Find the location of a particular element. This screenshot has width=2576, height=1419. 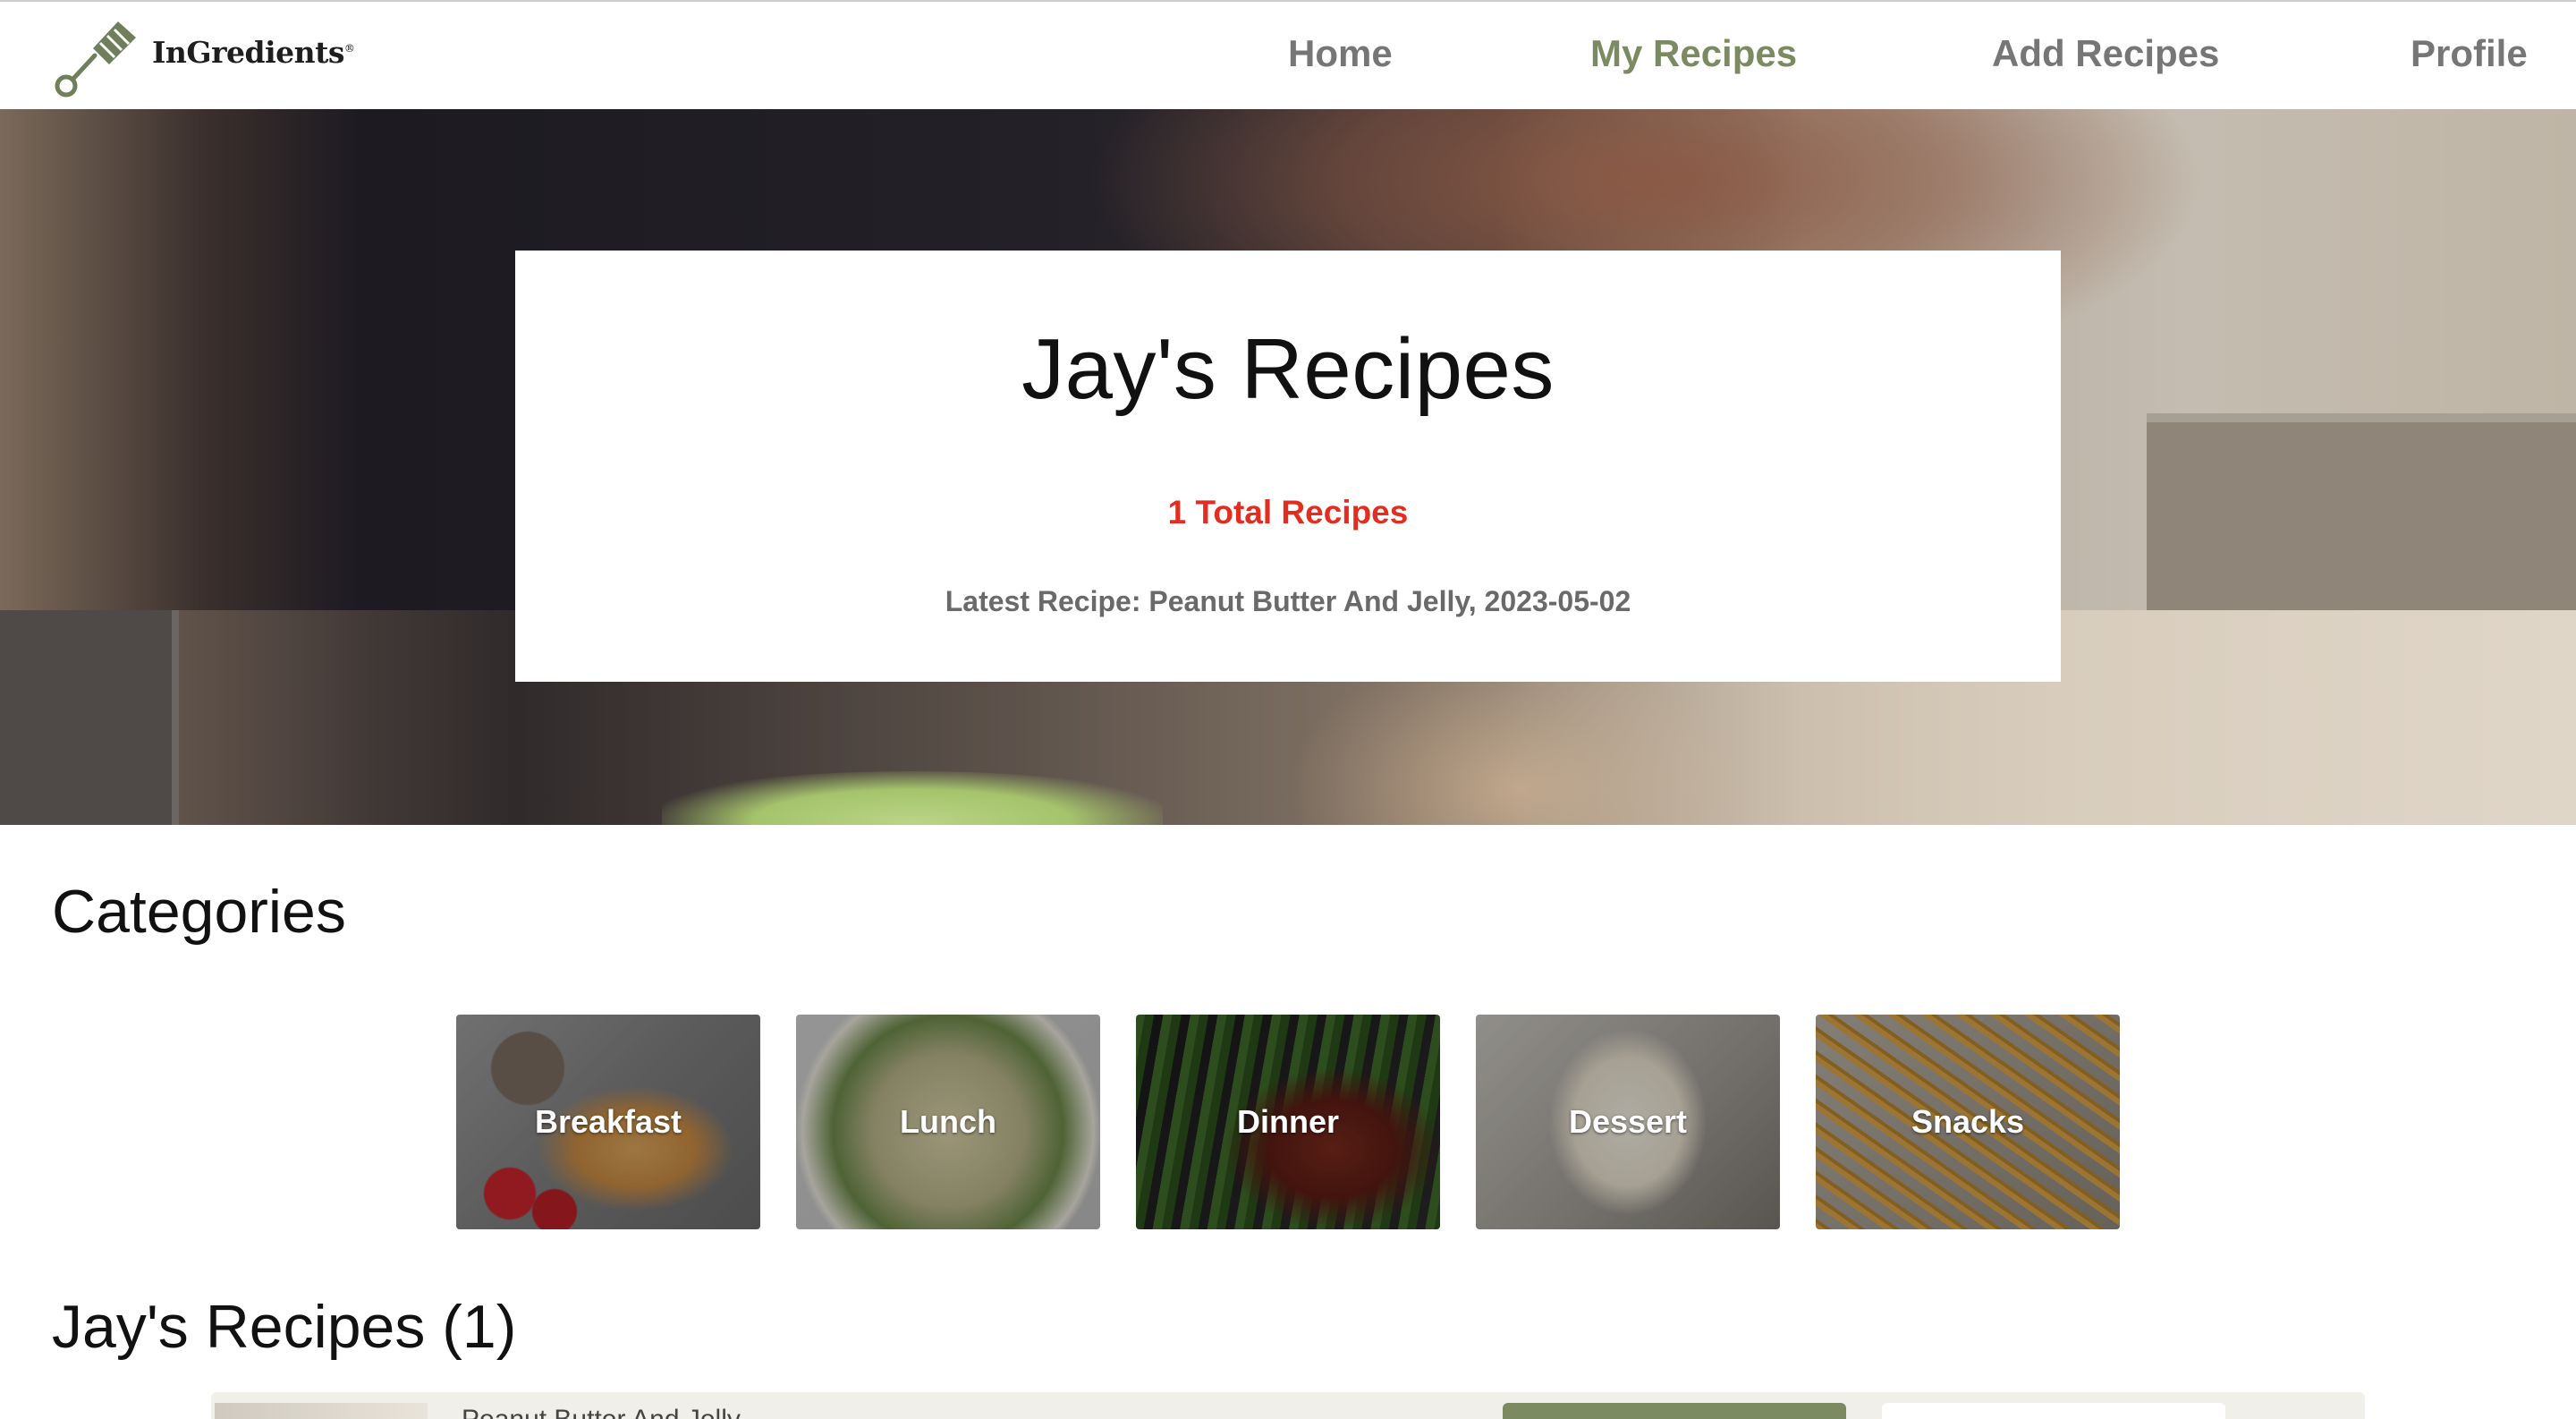

brand-logo: InGredients® is located at coordinates (201, 57).